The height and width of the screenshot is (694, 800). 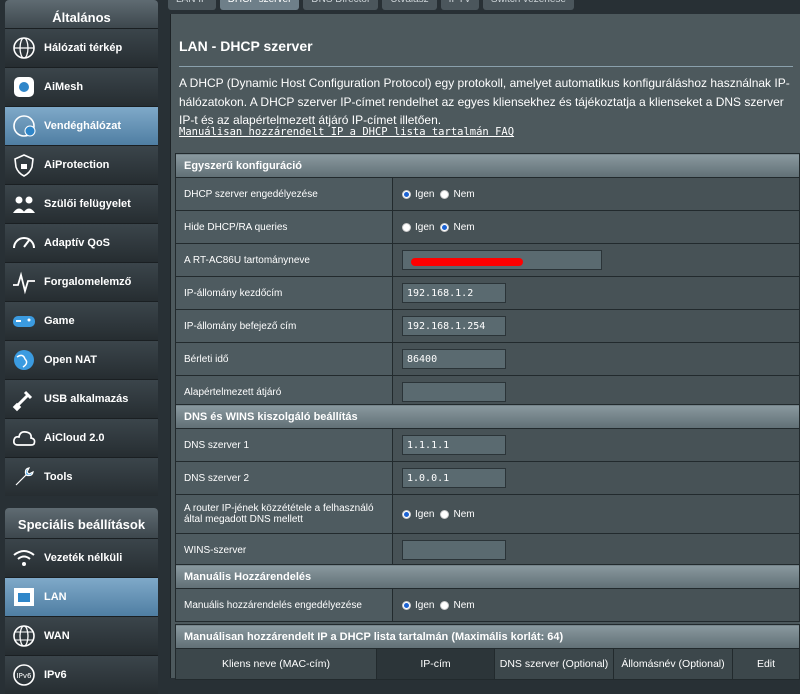 What do you see at coordinates (454, 326) in the screenshot?
I see `end-ip-input: 192.168.1.254` at bounding box center [454, 326].